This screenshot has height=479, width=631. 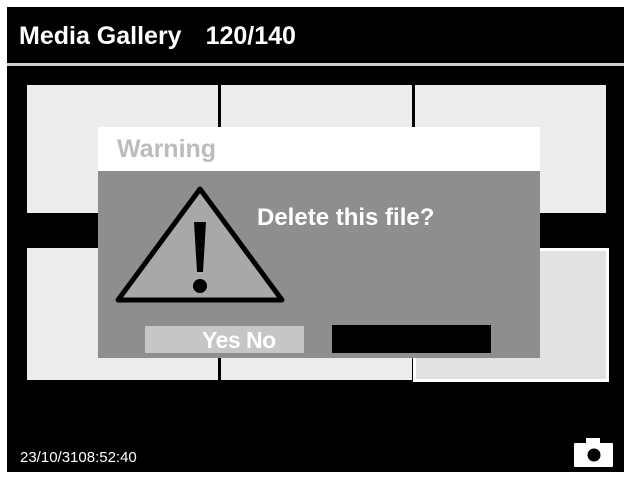 I want to click on header-bar: Media Gallery 120/140, so click(x=315, y=35).